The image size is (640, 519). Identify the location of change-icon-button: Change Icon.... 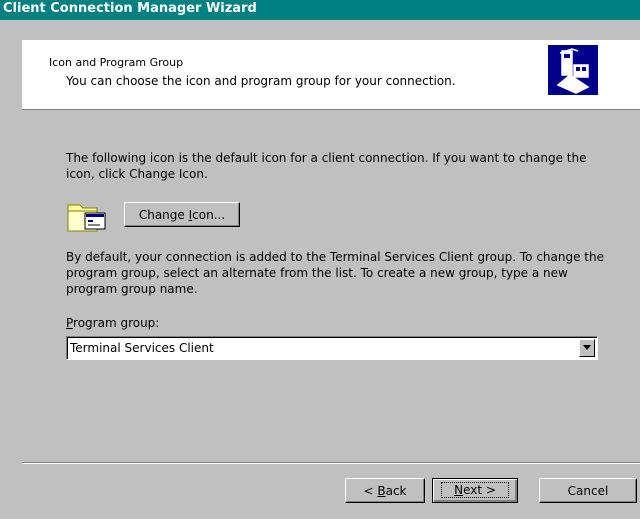
(182, 214).